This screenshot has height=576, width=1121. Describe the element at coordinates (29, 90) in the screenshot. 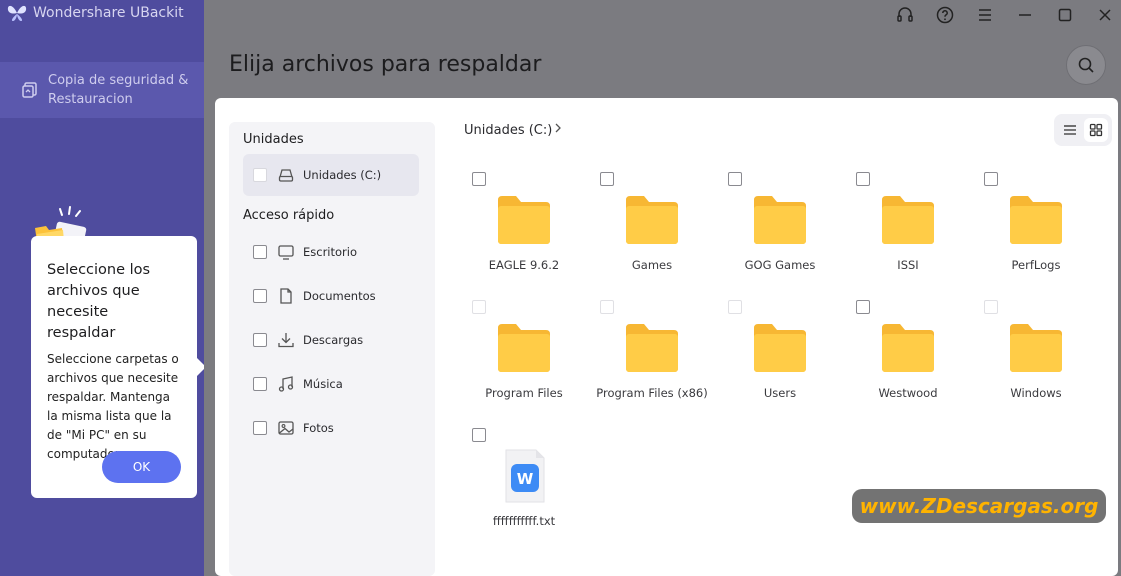

I see `backup-restore-icon` at that location.